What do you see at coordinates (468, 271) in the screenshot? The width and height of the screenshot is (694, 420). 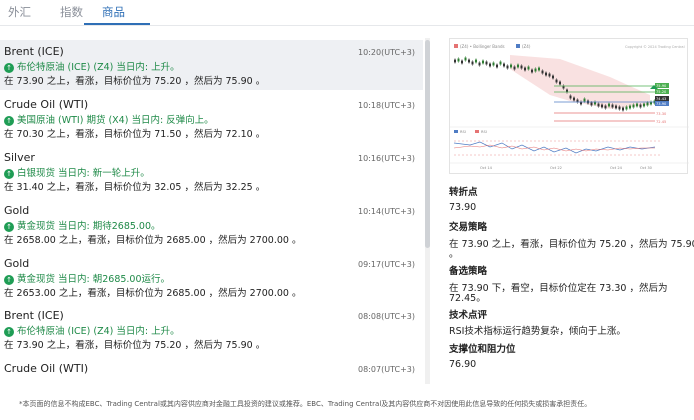 I see `alt-strategy-label: 备选策略` at bounding box center [468, 271].